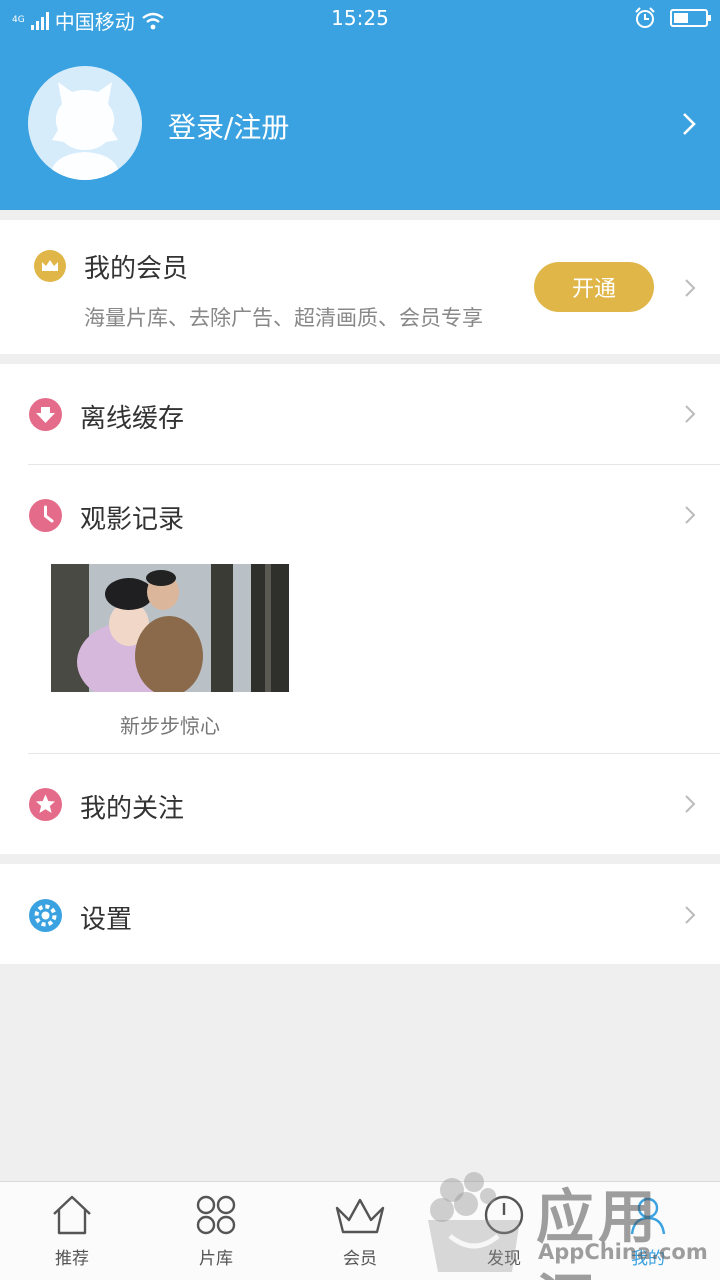 This screenshot has height=1280, width=720. I want to click on menu-item-offline-cache: 离线缓存, so click(360, 414).